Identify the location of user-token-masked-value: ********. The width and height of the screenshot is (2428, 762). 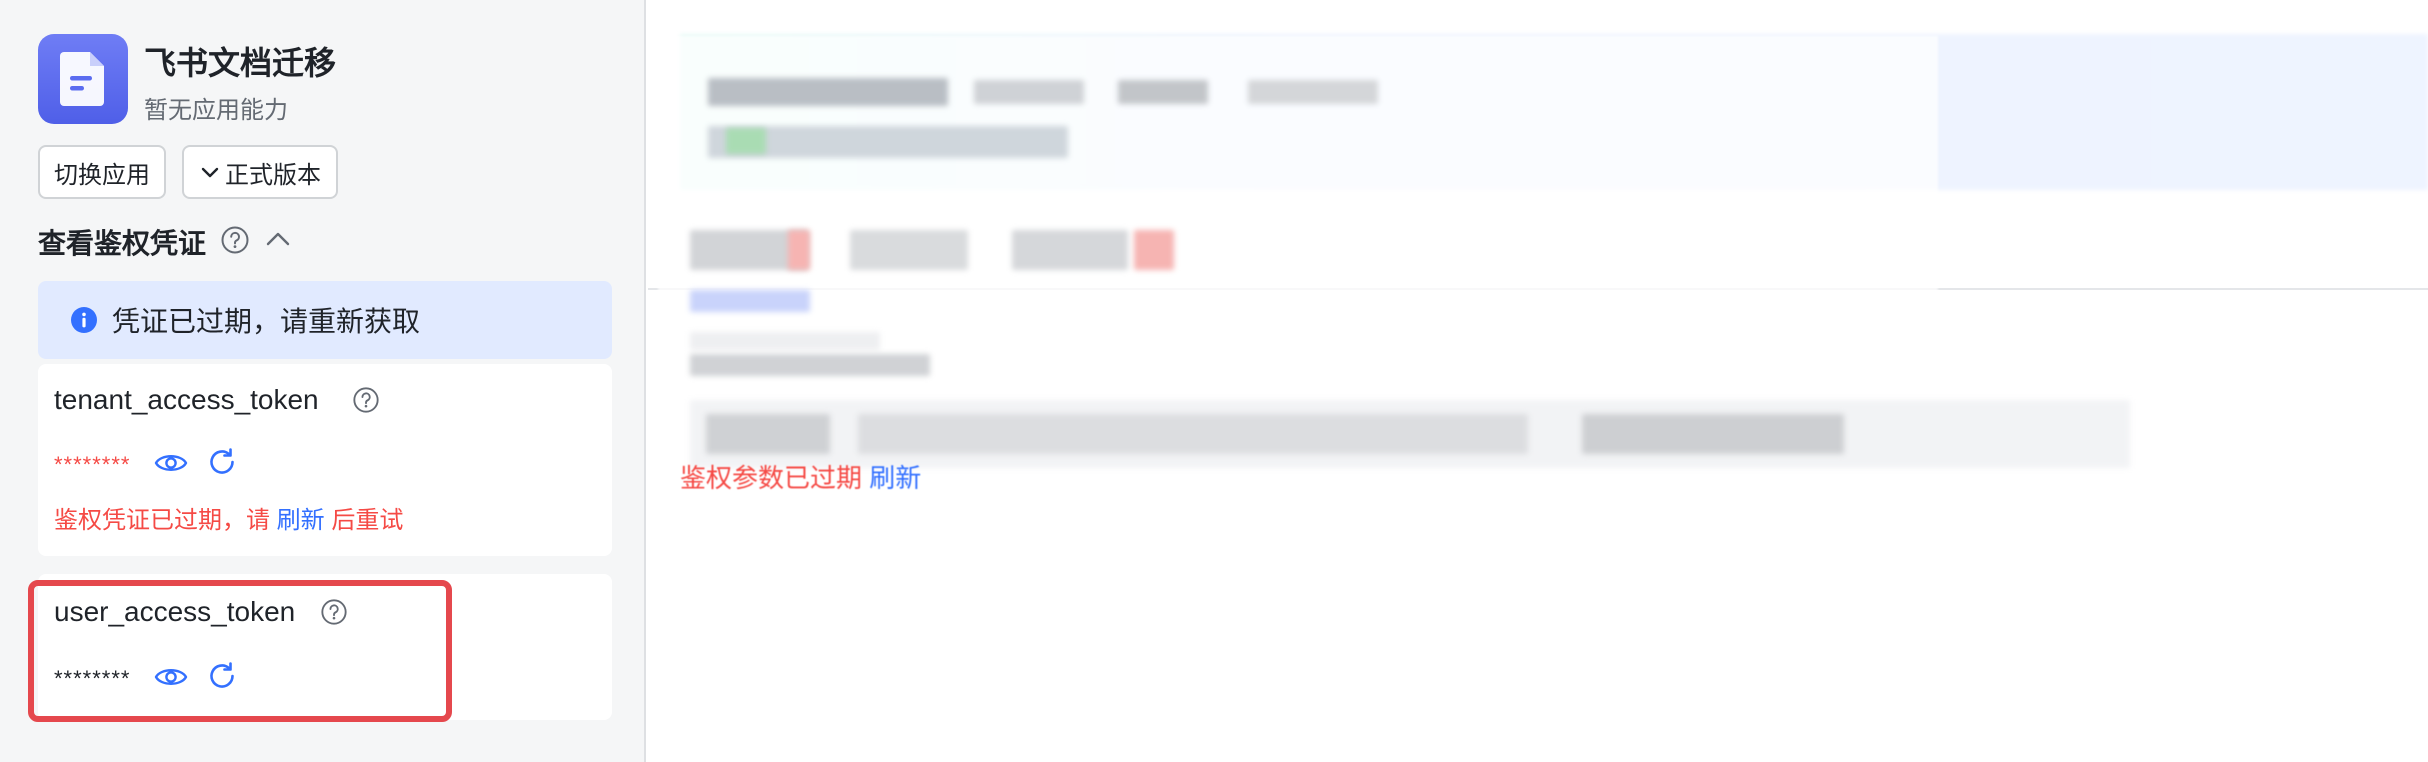
(92, 678).